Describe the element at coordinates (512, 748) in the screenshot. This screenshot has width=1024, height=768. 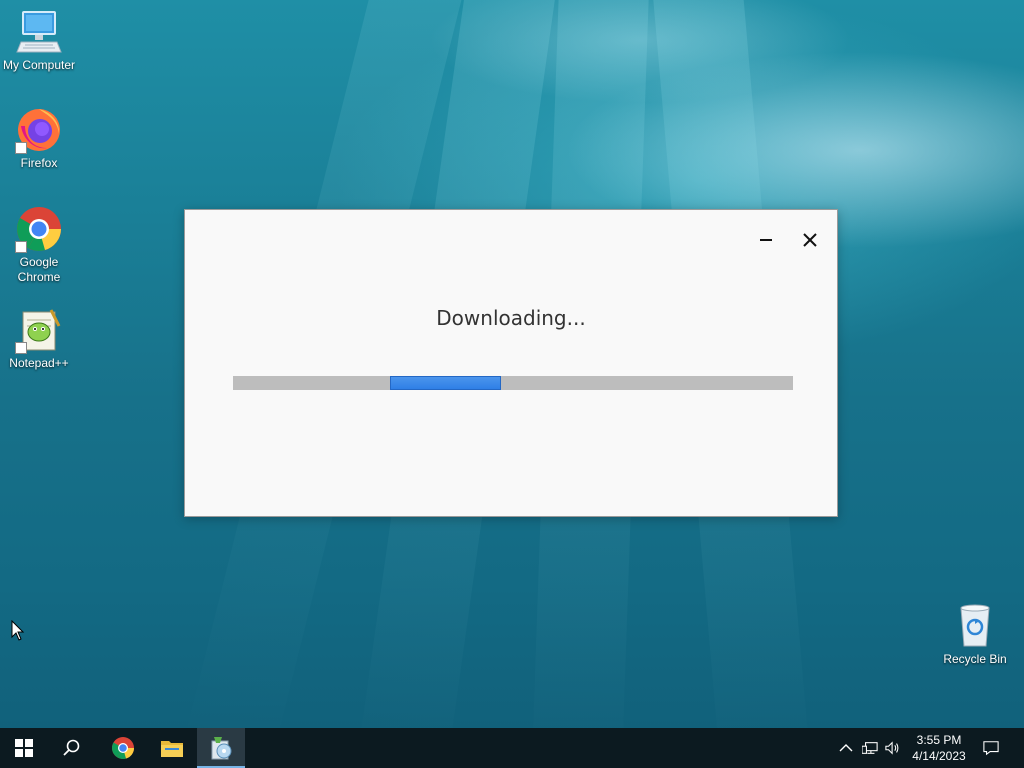
I see `taskbar: 3:55 PM 4/14/2023` at that location.